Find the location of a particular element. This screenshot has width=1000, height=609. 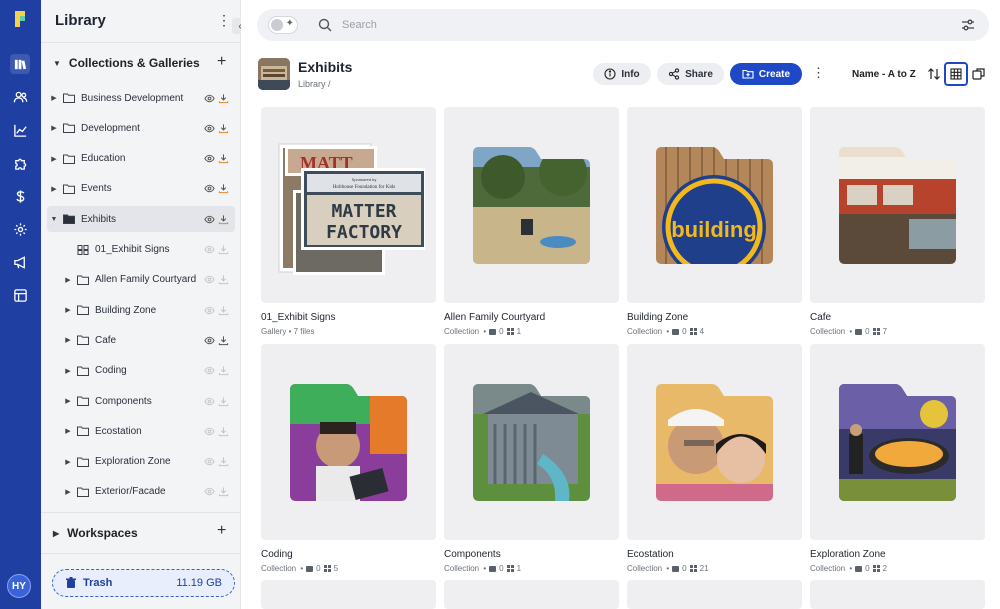

app-logo-icon is located at coordinates (20, 19).